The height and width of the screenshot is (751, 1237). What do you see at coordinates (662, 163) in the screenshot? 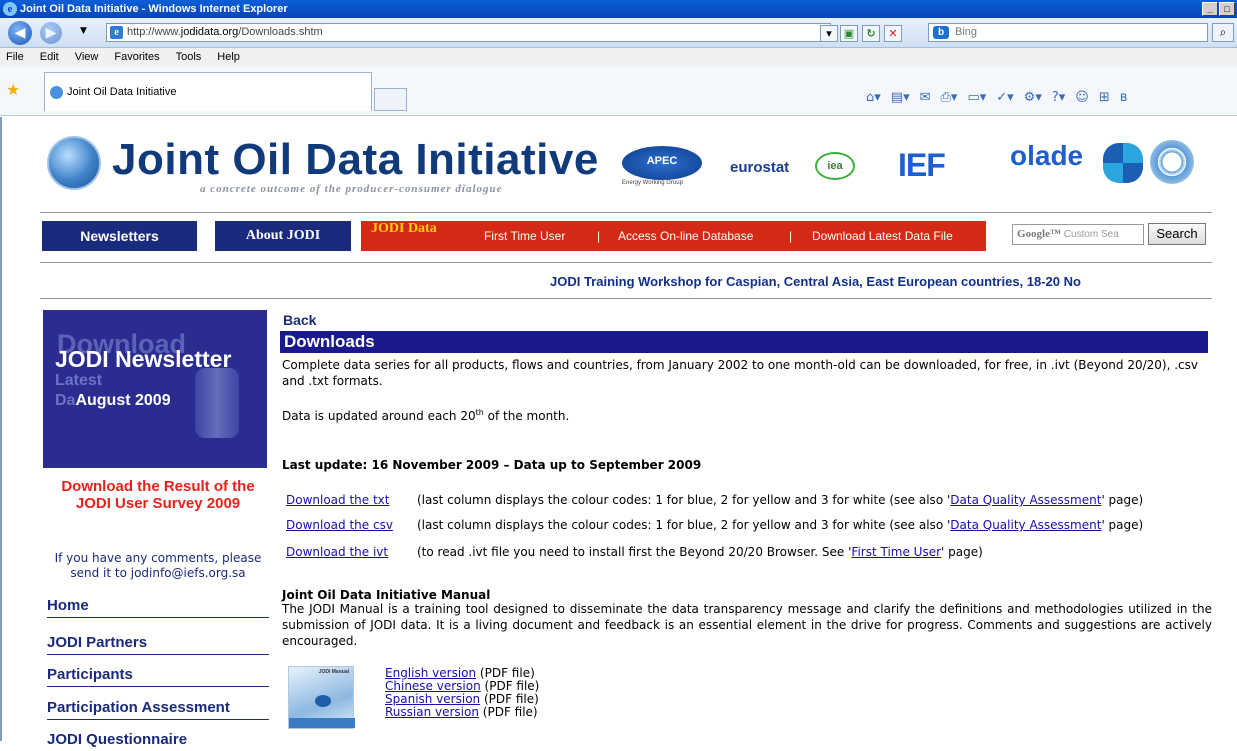
I see `apec-logo: APEC` at bounding box center [662, 163].